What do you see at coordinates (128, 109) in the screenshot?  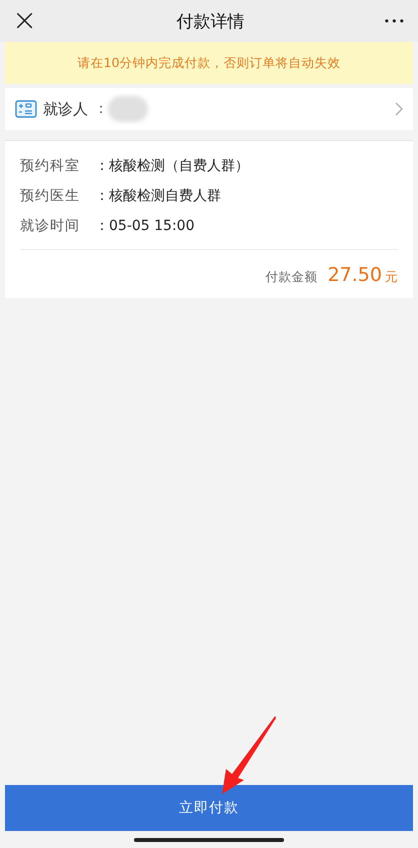 I see `blurred-name` at bounding box center [128, 109].